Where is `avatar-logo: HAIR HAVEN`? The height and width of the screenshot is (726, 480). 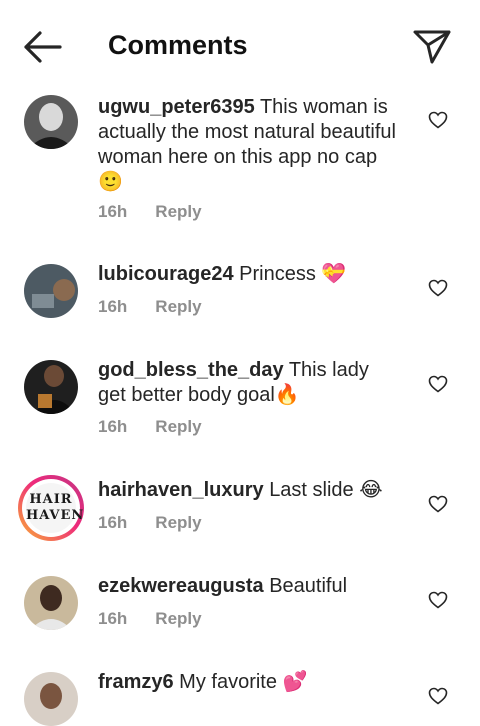 avatar-logo: HAIR HAVEN is located at coordinates (54, 508).